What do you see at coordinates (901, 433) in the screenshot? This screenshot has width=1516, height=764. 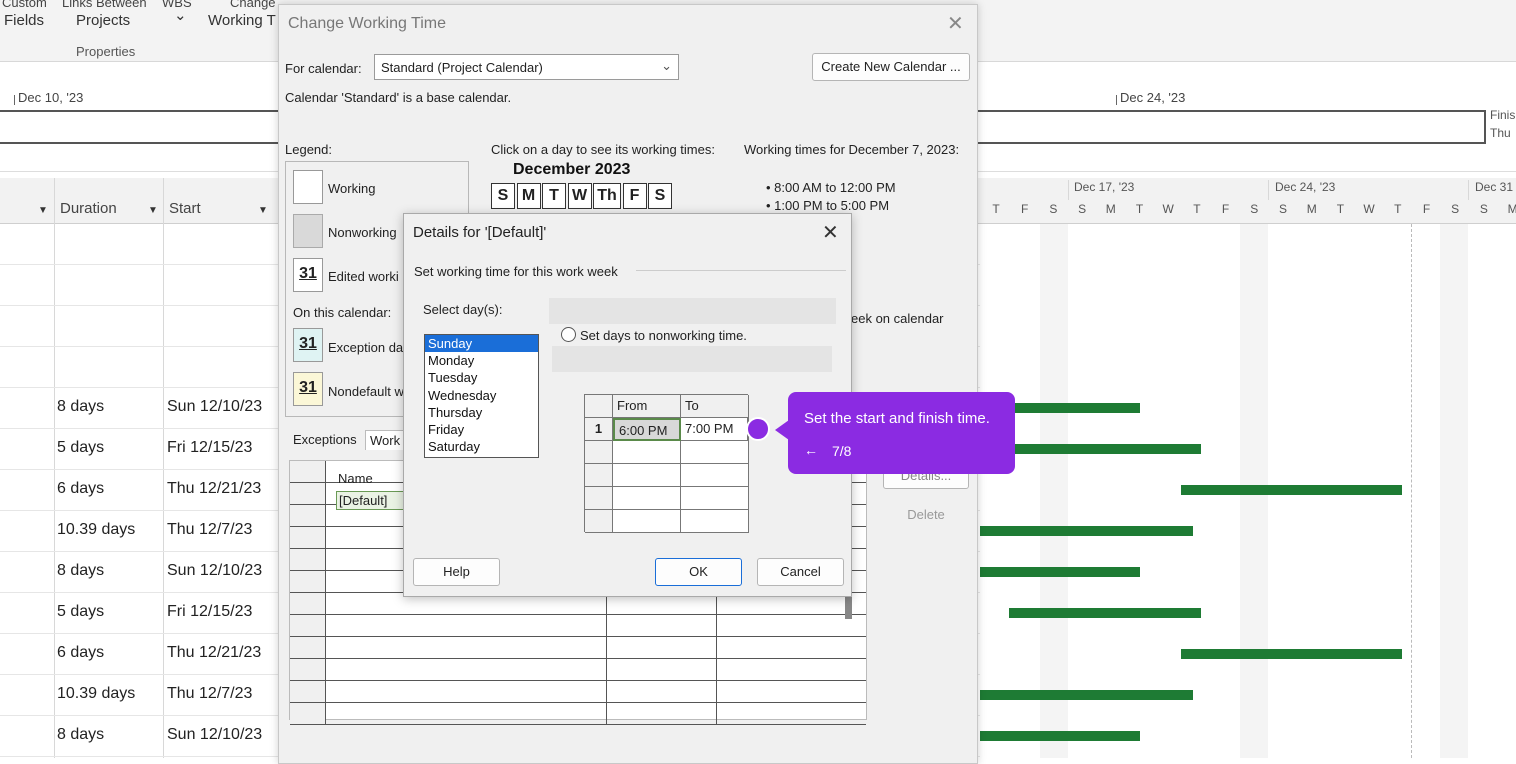 I see `guide-tooltip: Set the start and finish time. ← 7/8` at bounding box center [901, 433].